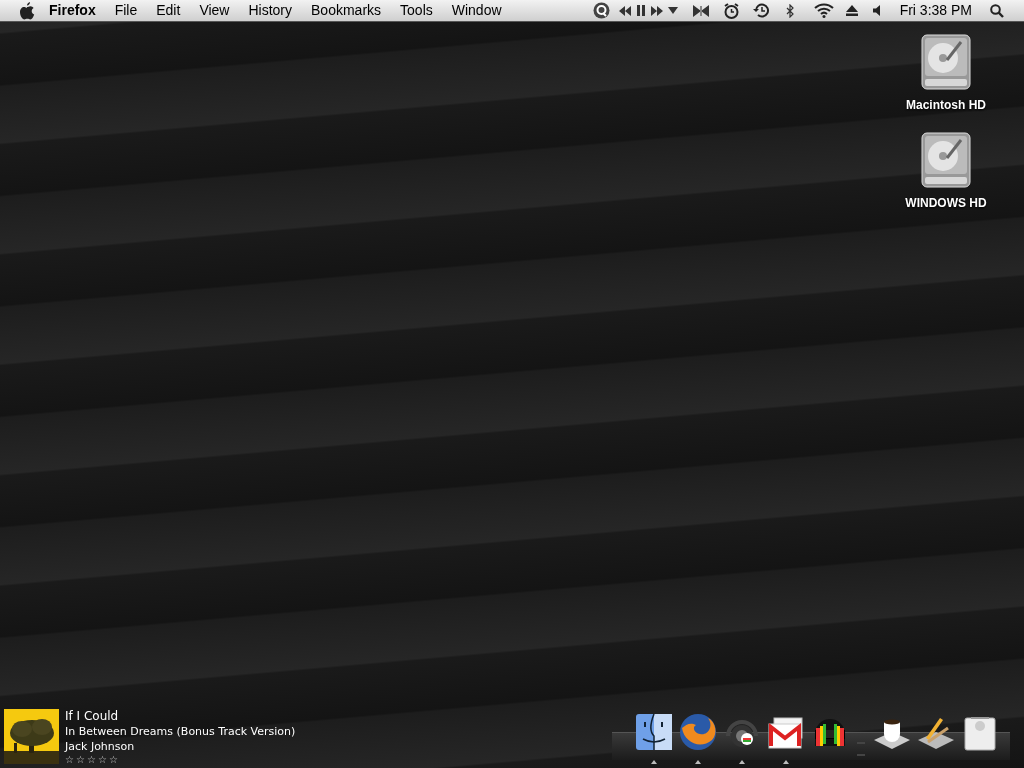  What do you see at coordinates (997, 10) in the screenshot?
I see `search-icon` at bounding box center [997, 10].